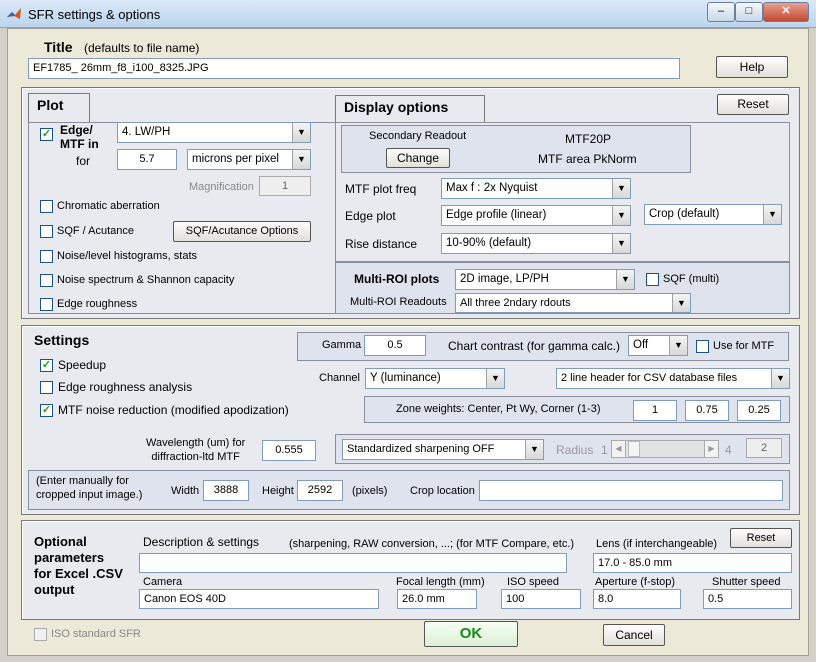 This screenshot has height=662, width=816. I want to click on mtf-noise-checkbox: ✓, so click(46, 410).